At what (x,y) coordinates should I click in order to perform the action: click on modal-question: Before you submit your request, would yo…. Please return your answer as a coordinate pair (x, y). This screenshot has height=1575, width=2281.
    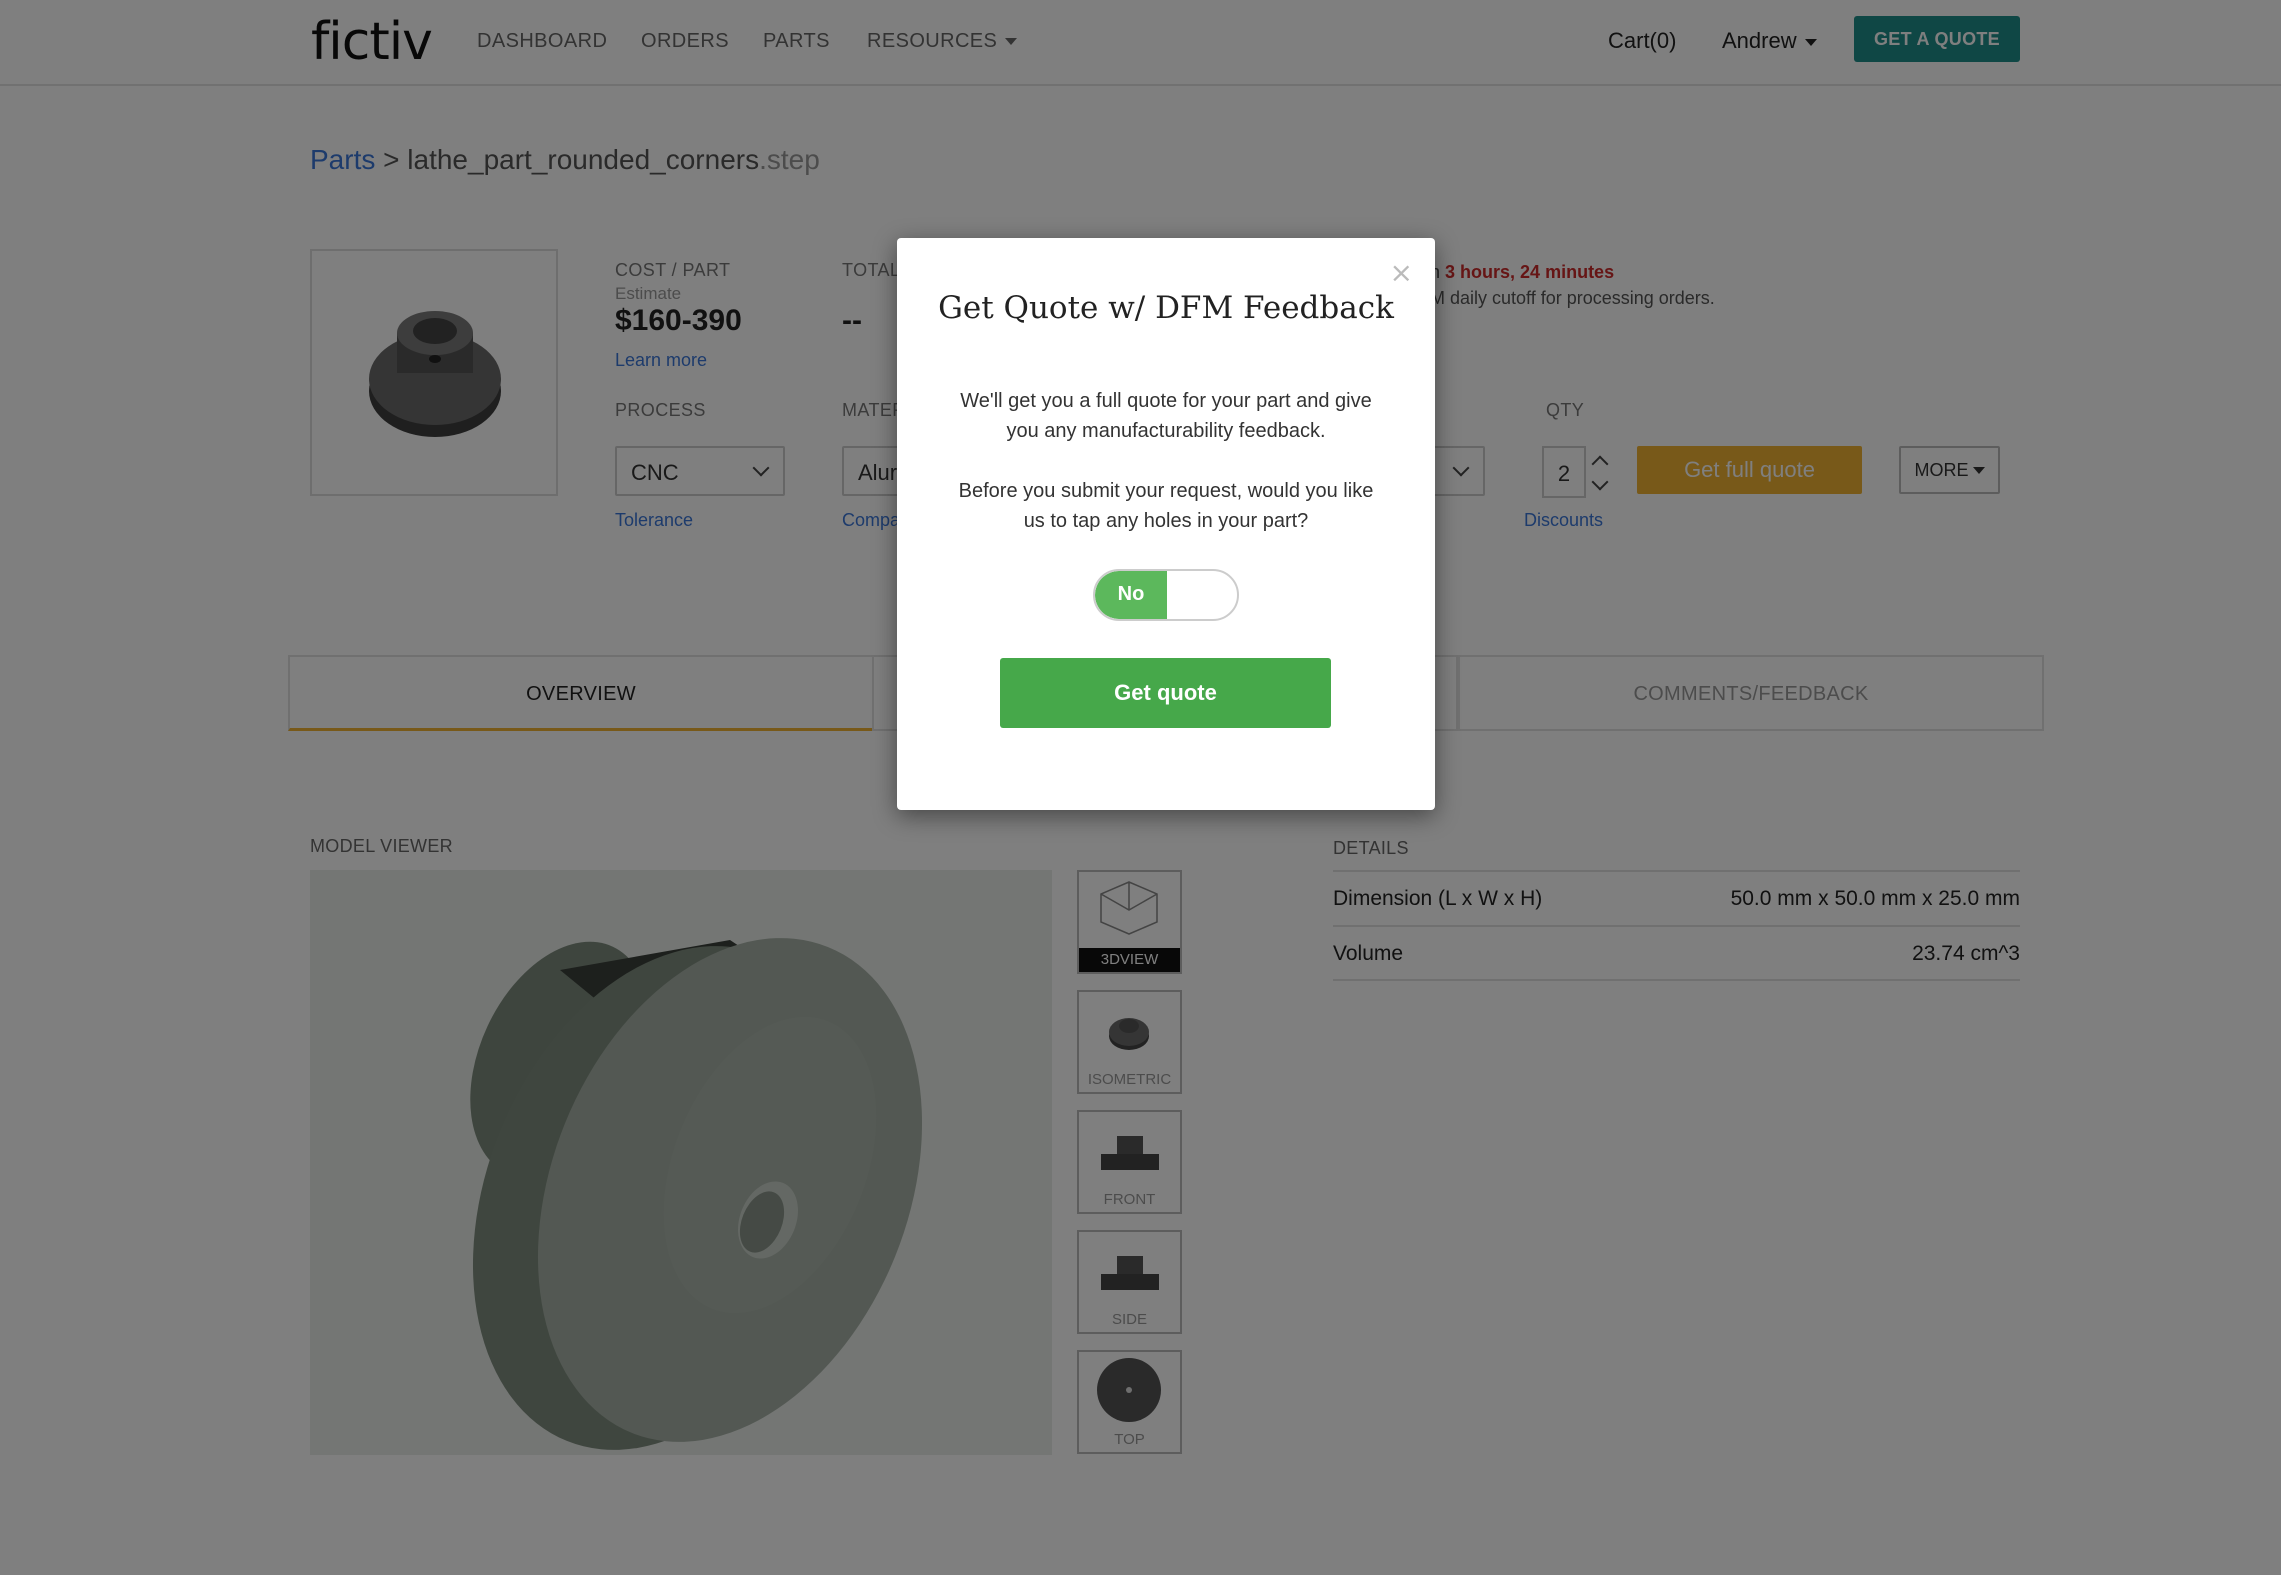
    Looking at the image, I should click on (1166, 506).